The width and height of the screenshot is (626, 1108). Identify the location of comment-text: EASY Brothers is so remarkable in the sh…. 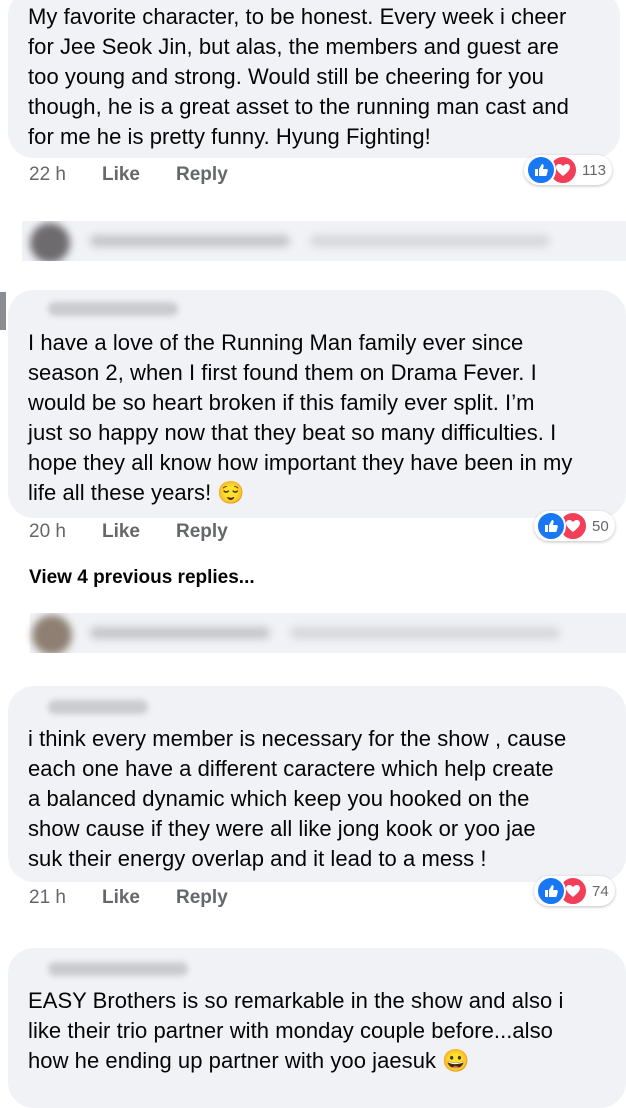
(296, 1030).